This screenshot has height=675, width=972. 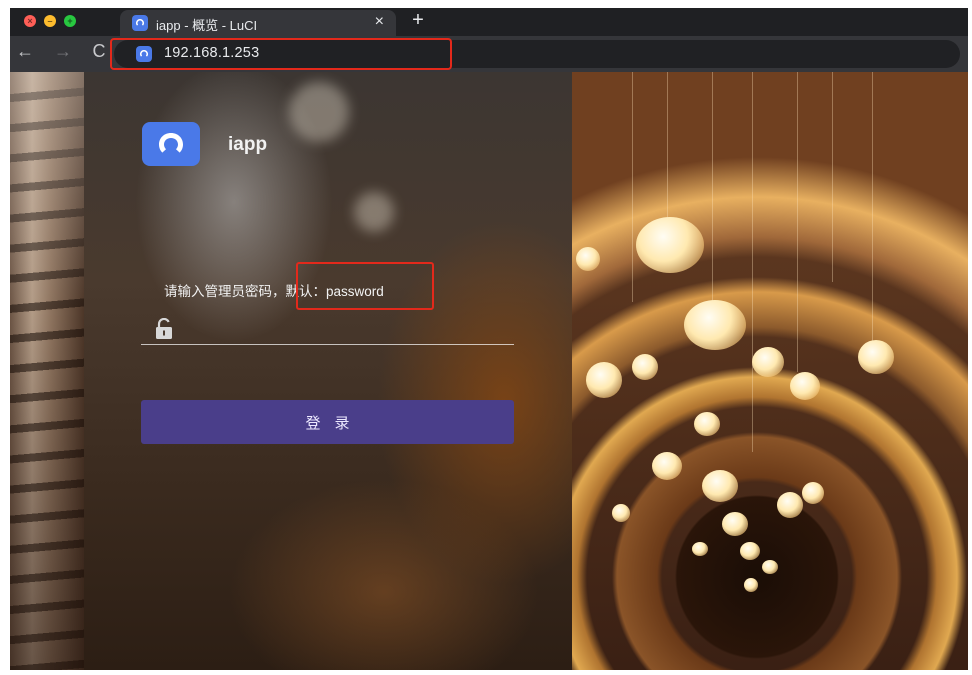 What do you see at coordinates (50, 21) in the screenshot?
I see `minimize-traffic-icon: –` at bounding box center [50, 21].